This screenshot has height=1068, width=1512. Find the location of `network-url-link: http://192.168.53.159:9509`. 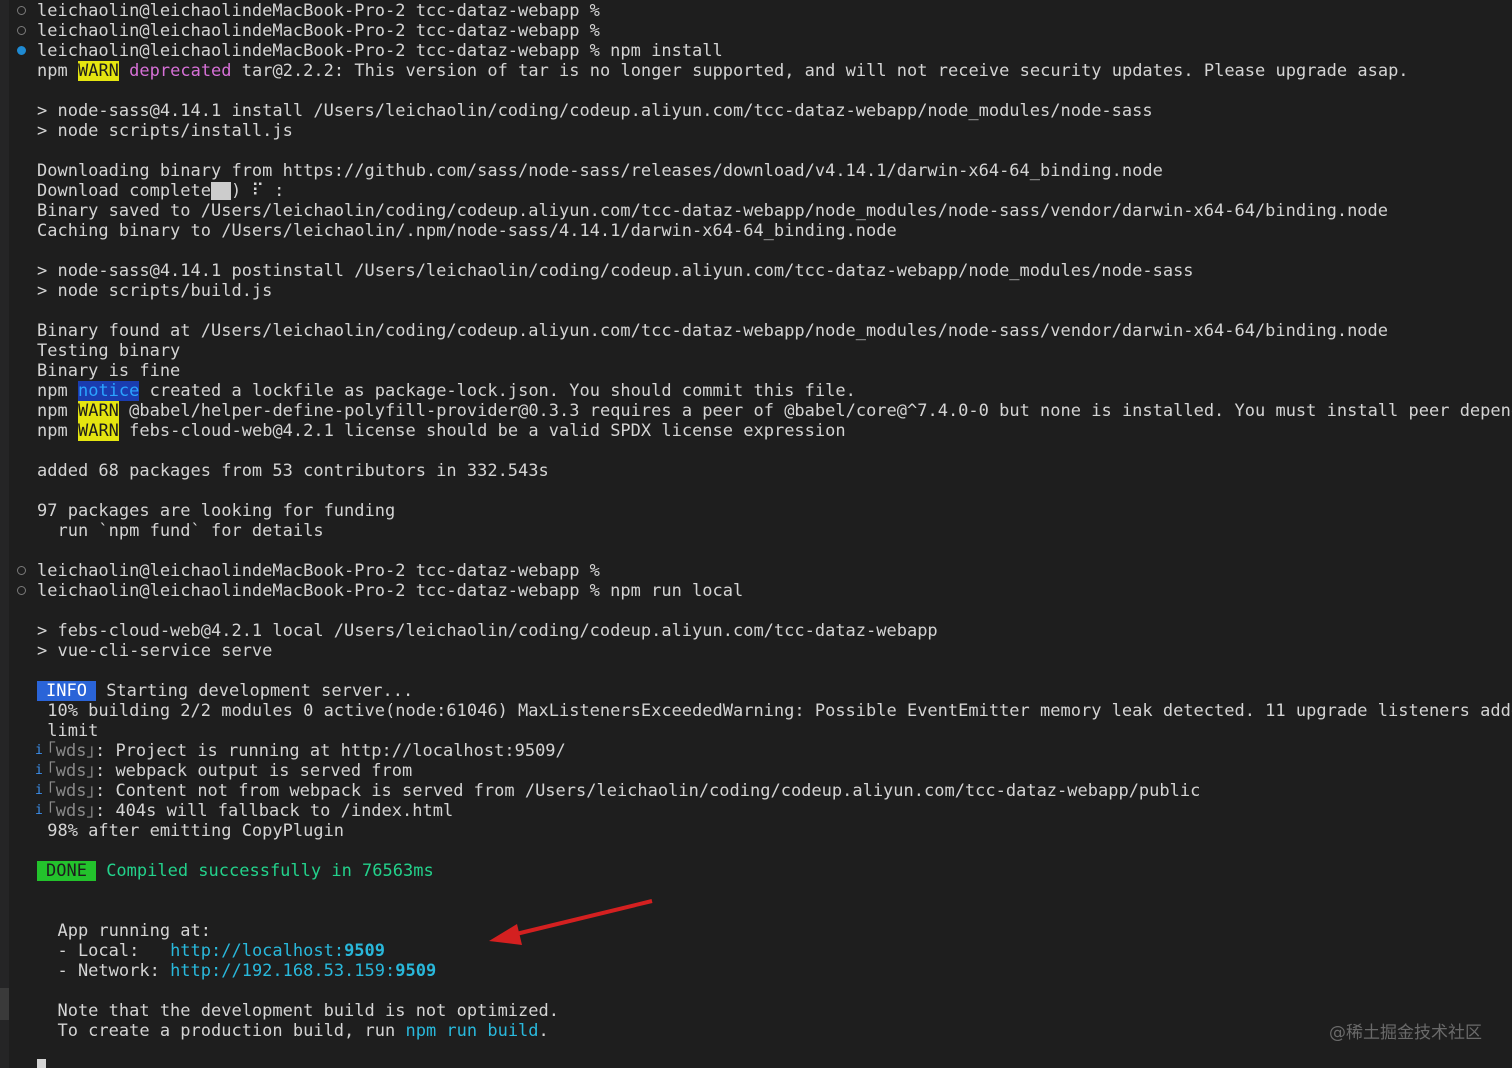

network-url-link: http://192.168.53.159:9509 is located at coordinates (303, 971).